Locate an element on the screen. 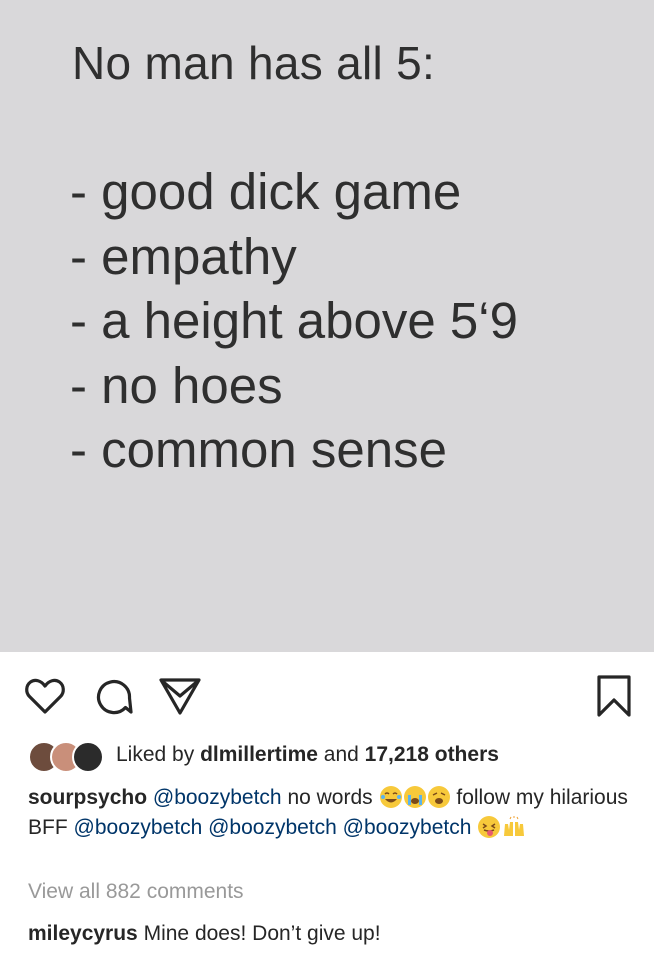 This screenshot has width=654, height=960. paper-plane-icon is located at coordinates (180, 696).